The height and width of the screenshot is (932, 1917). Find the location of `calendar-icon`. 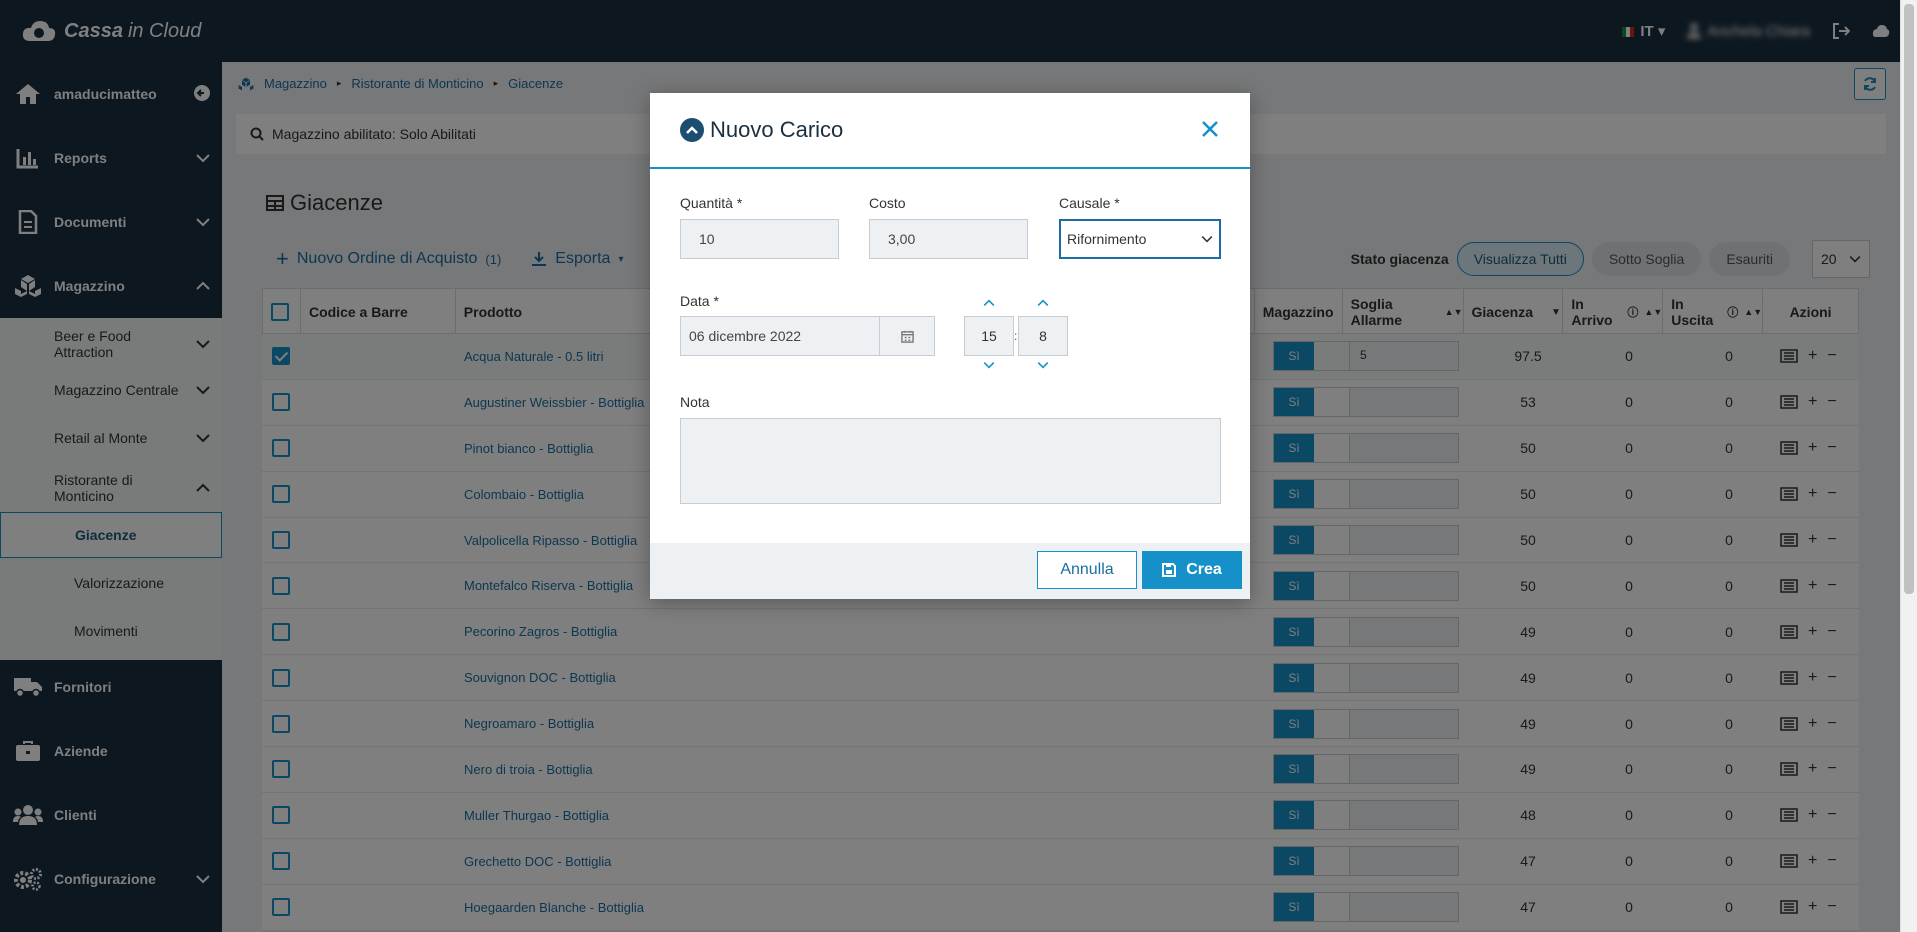

calendar-icon is located at coordinates (907, 336).